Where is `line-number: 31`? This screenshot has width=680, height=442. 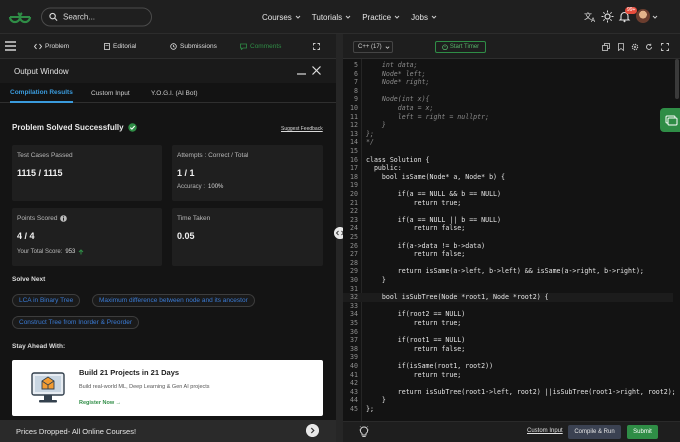
line-number: 31 is located at coordinates (354, 288).